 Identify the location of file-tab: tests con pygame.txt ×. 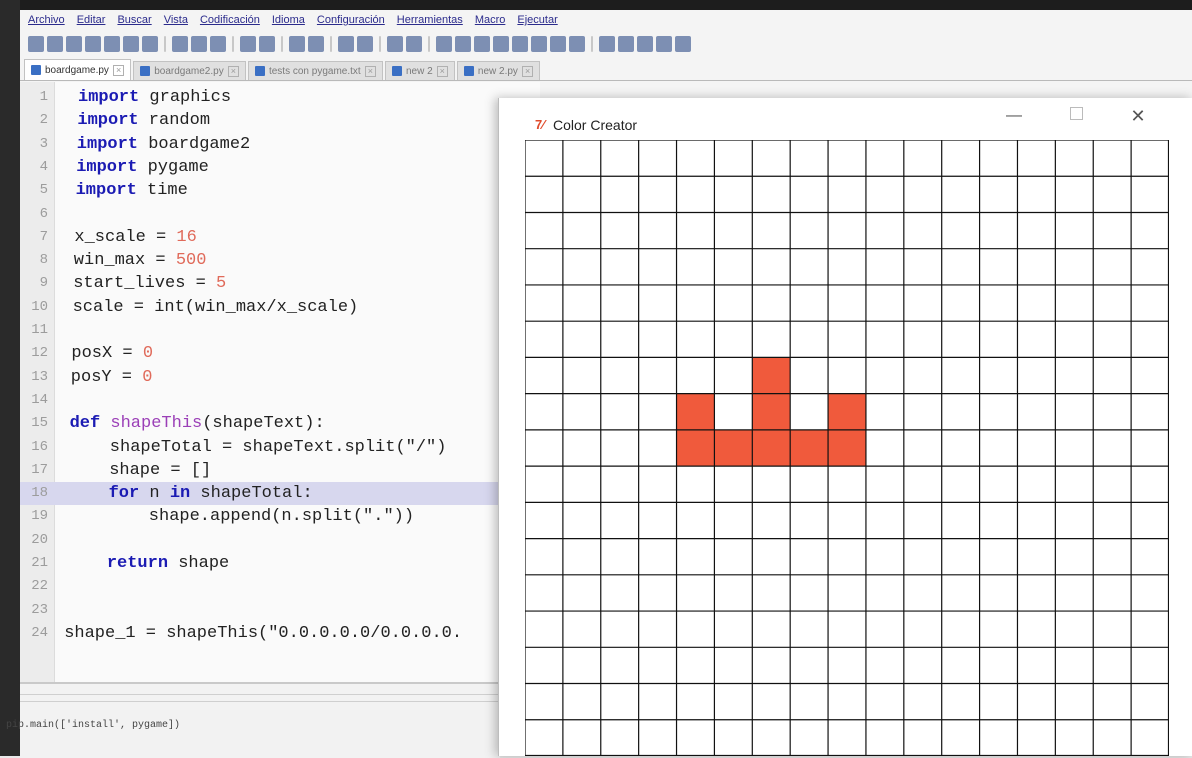
(315, 70).